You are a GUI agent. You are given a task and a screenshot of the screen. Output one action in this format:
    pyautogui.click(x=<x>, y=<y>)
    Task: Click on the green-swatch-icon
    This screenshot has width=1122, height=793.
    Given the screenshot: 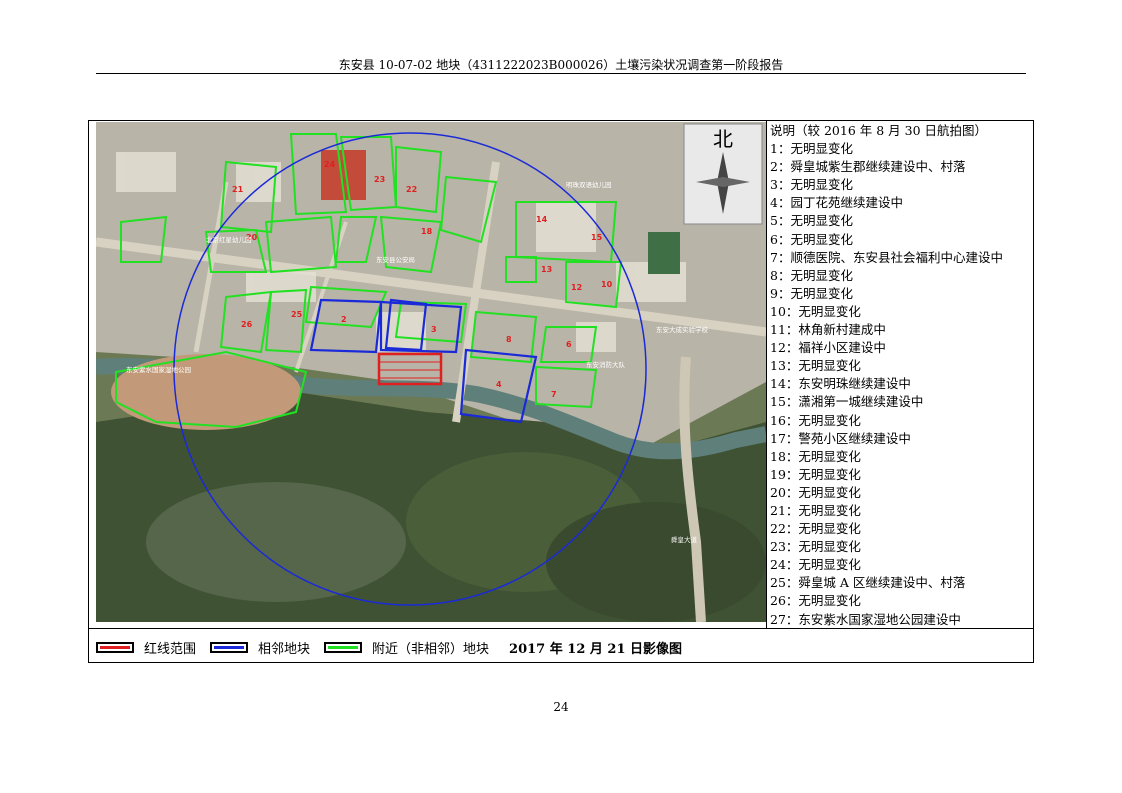 What is the action you would take?
    pyautogui.click(x=343, y=647)
    